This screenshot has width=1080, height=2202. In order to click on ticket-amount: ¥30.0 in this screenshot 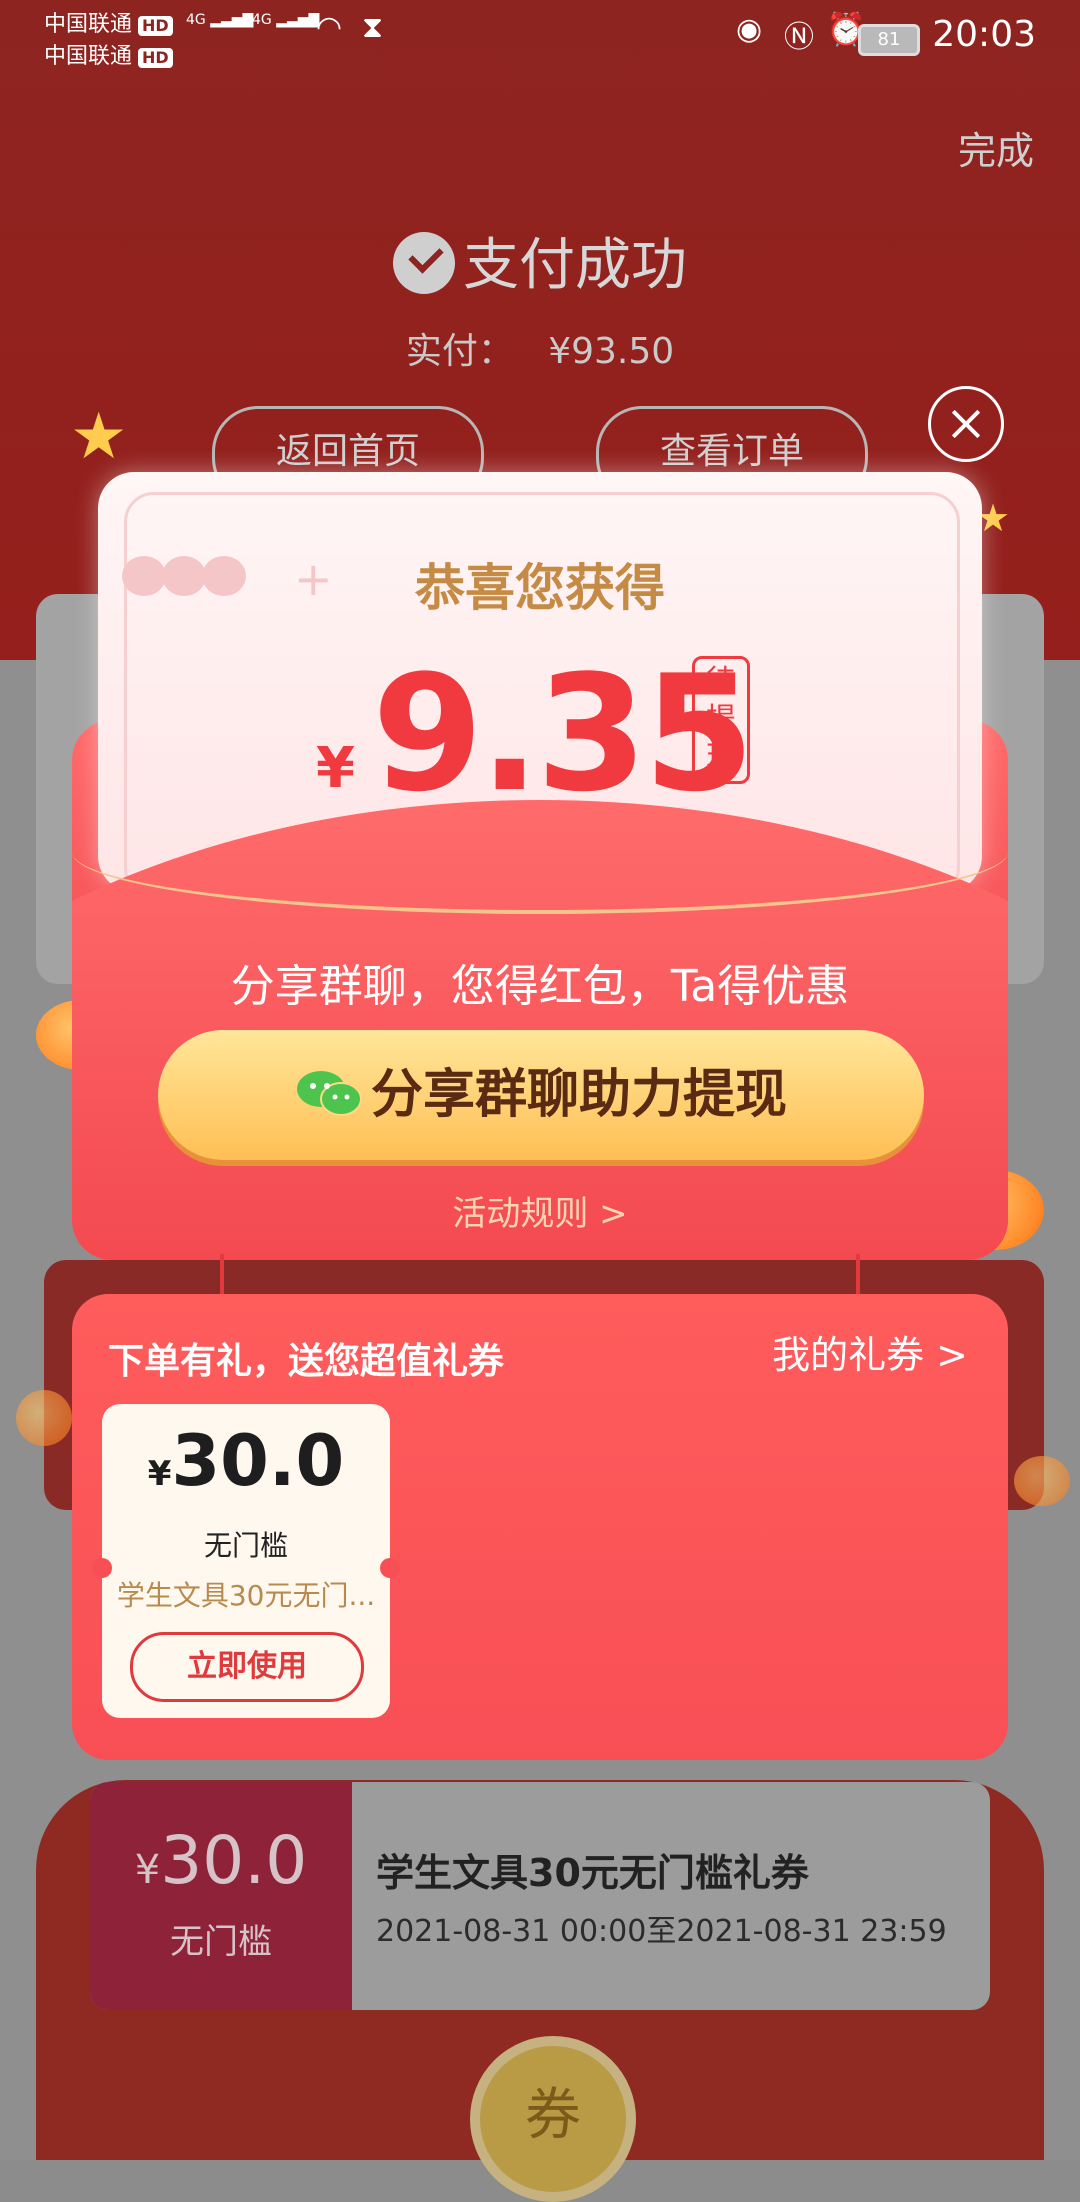, I will do `click(246, 1461)`.